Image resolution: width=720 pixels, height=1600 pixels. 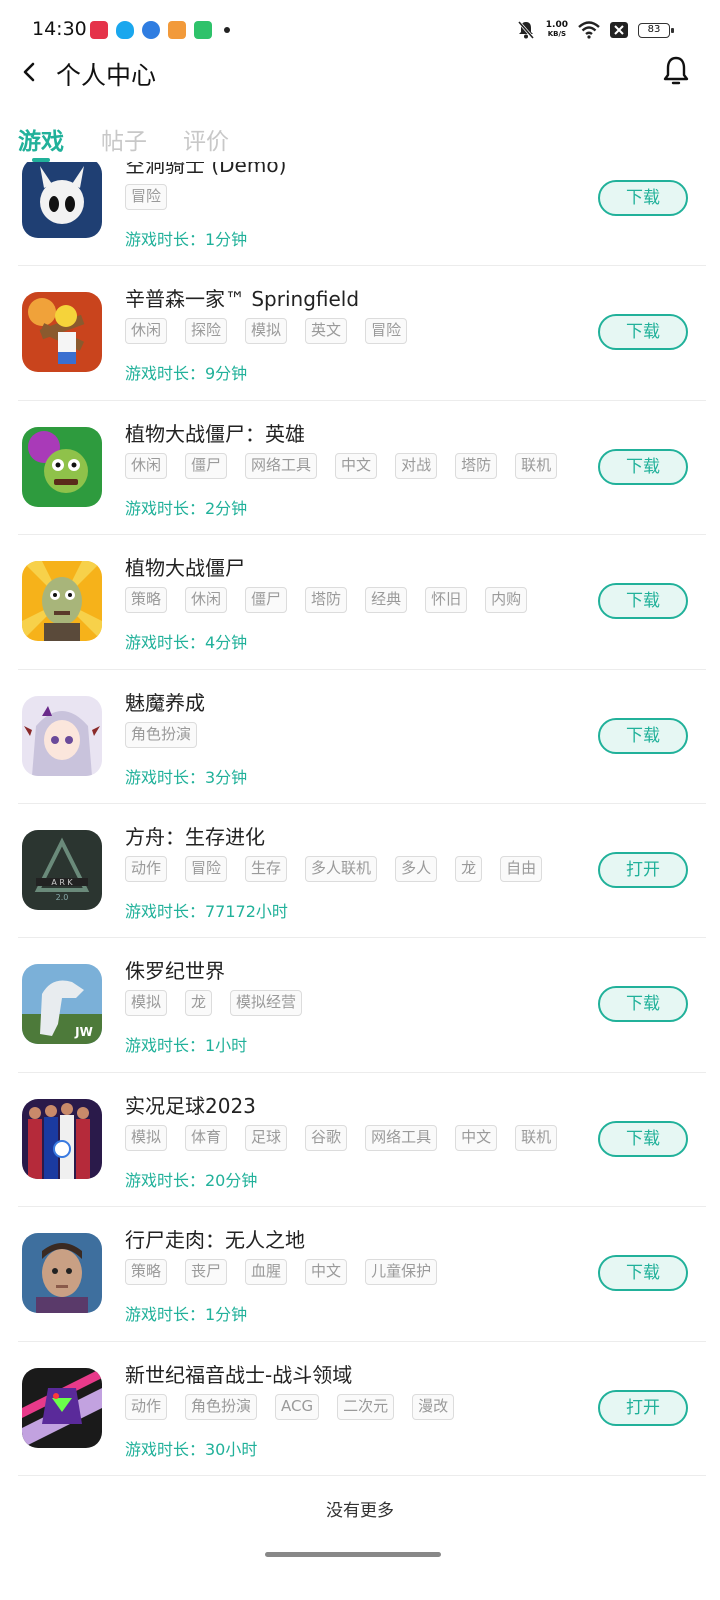 I want to click on svg-text: JW, so click(x=83, y=1032).